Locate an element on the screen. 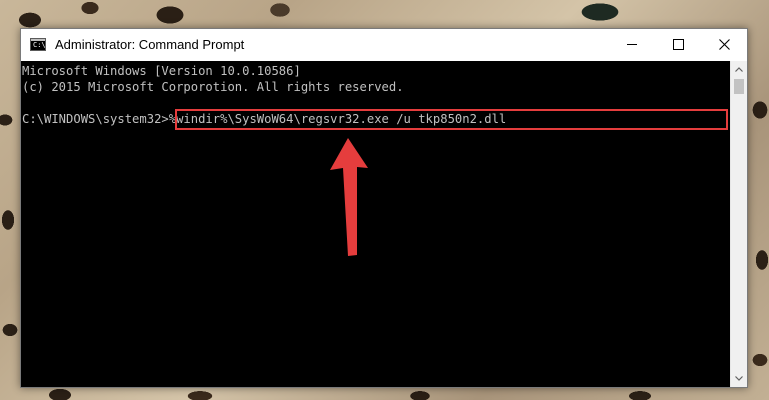 This screenshot has height=400, width=769. cmd-icon-label: C:\ is located at coordinates (39, 45).